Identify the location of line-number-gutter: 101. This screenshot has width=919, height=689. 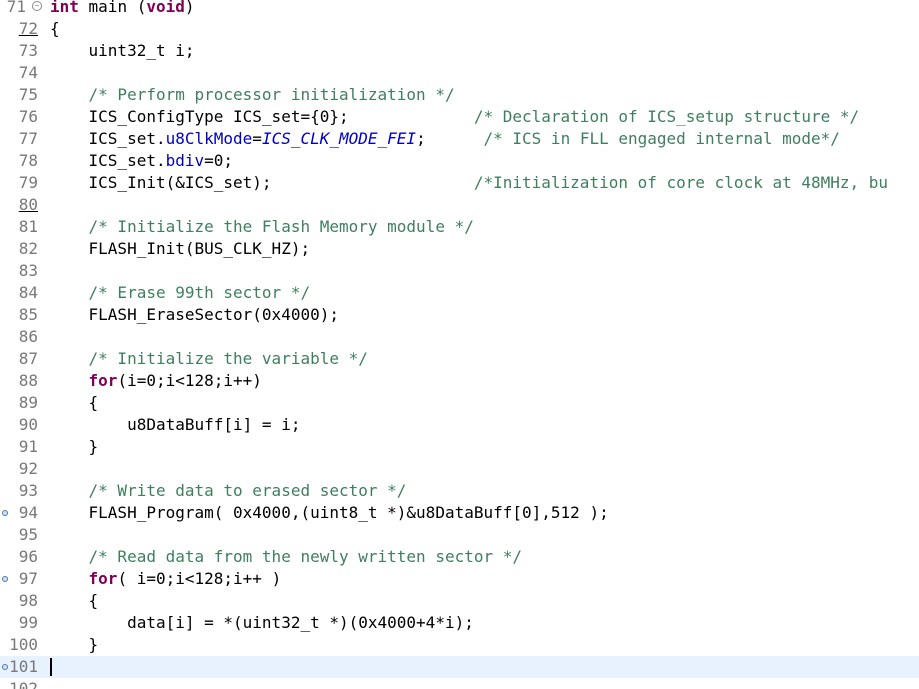
(22, 667).